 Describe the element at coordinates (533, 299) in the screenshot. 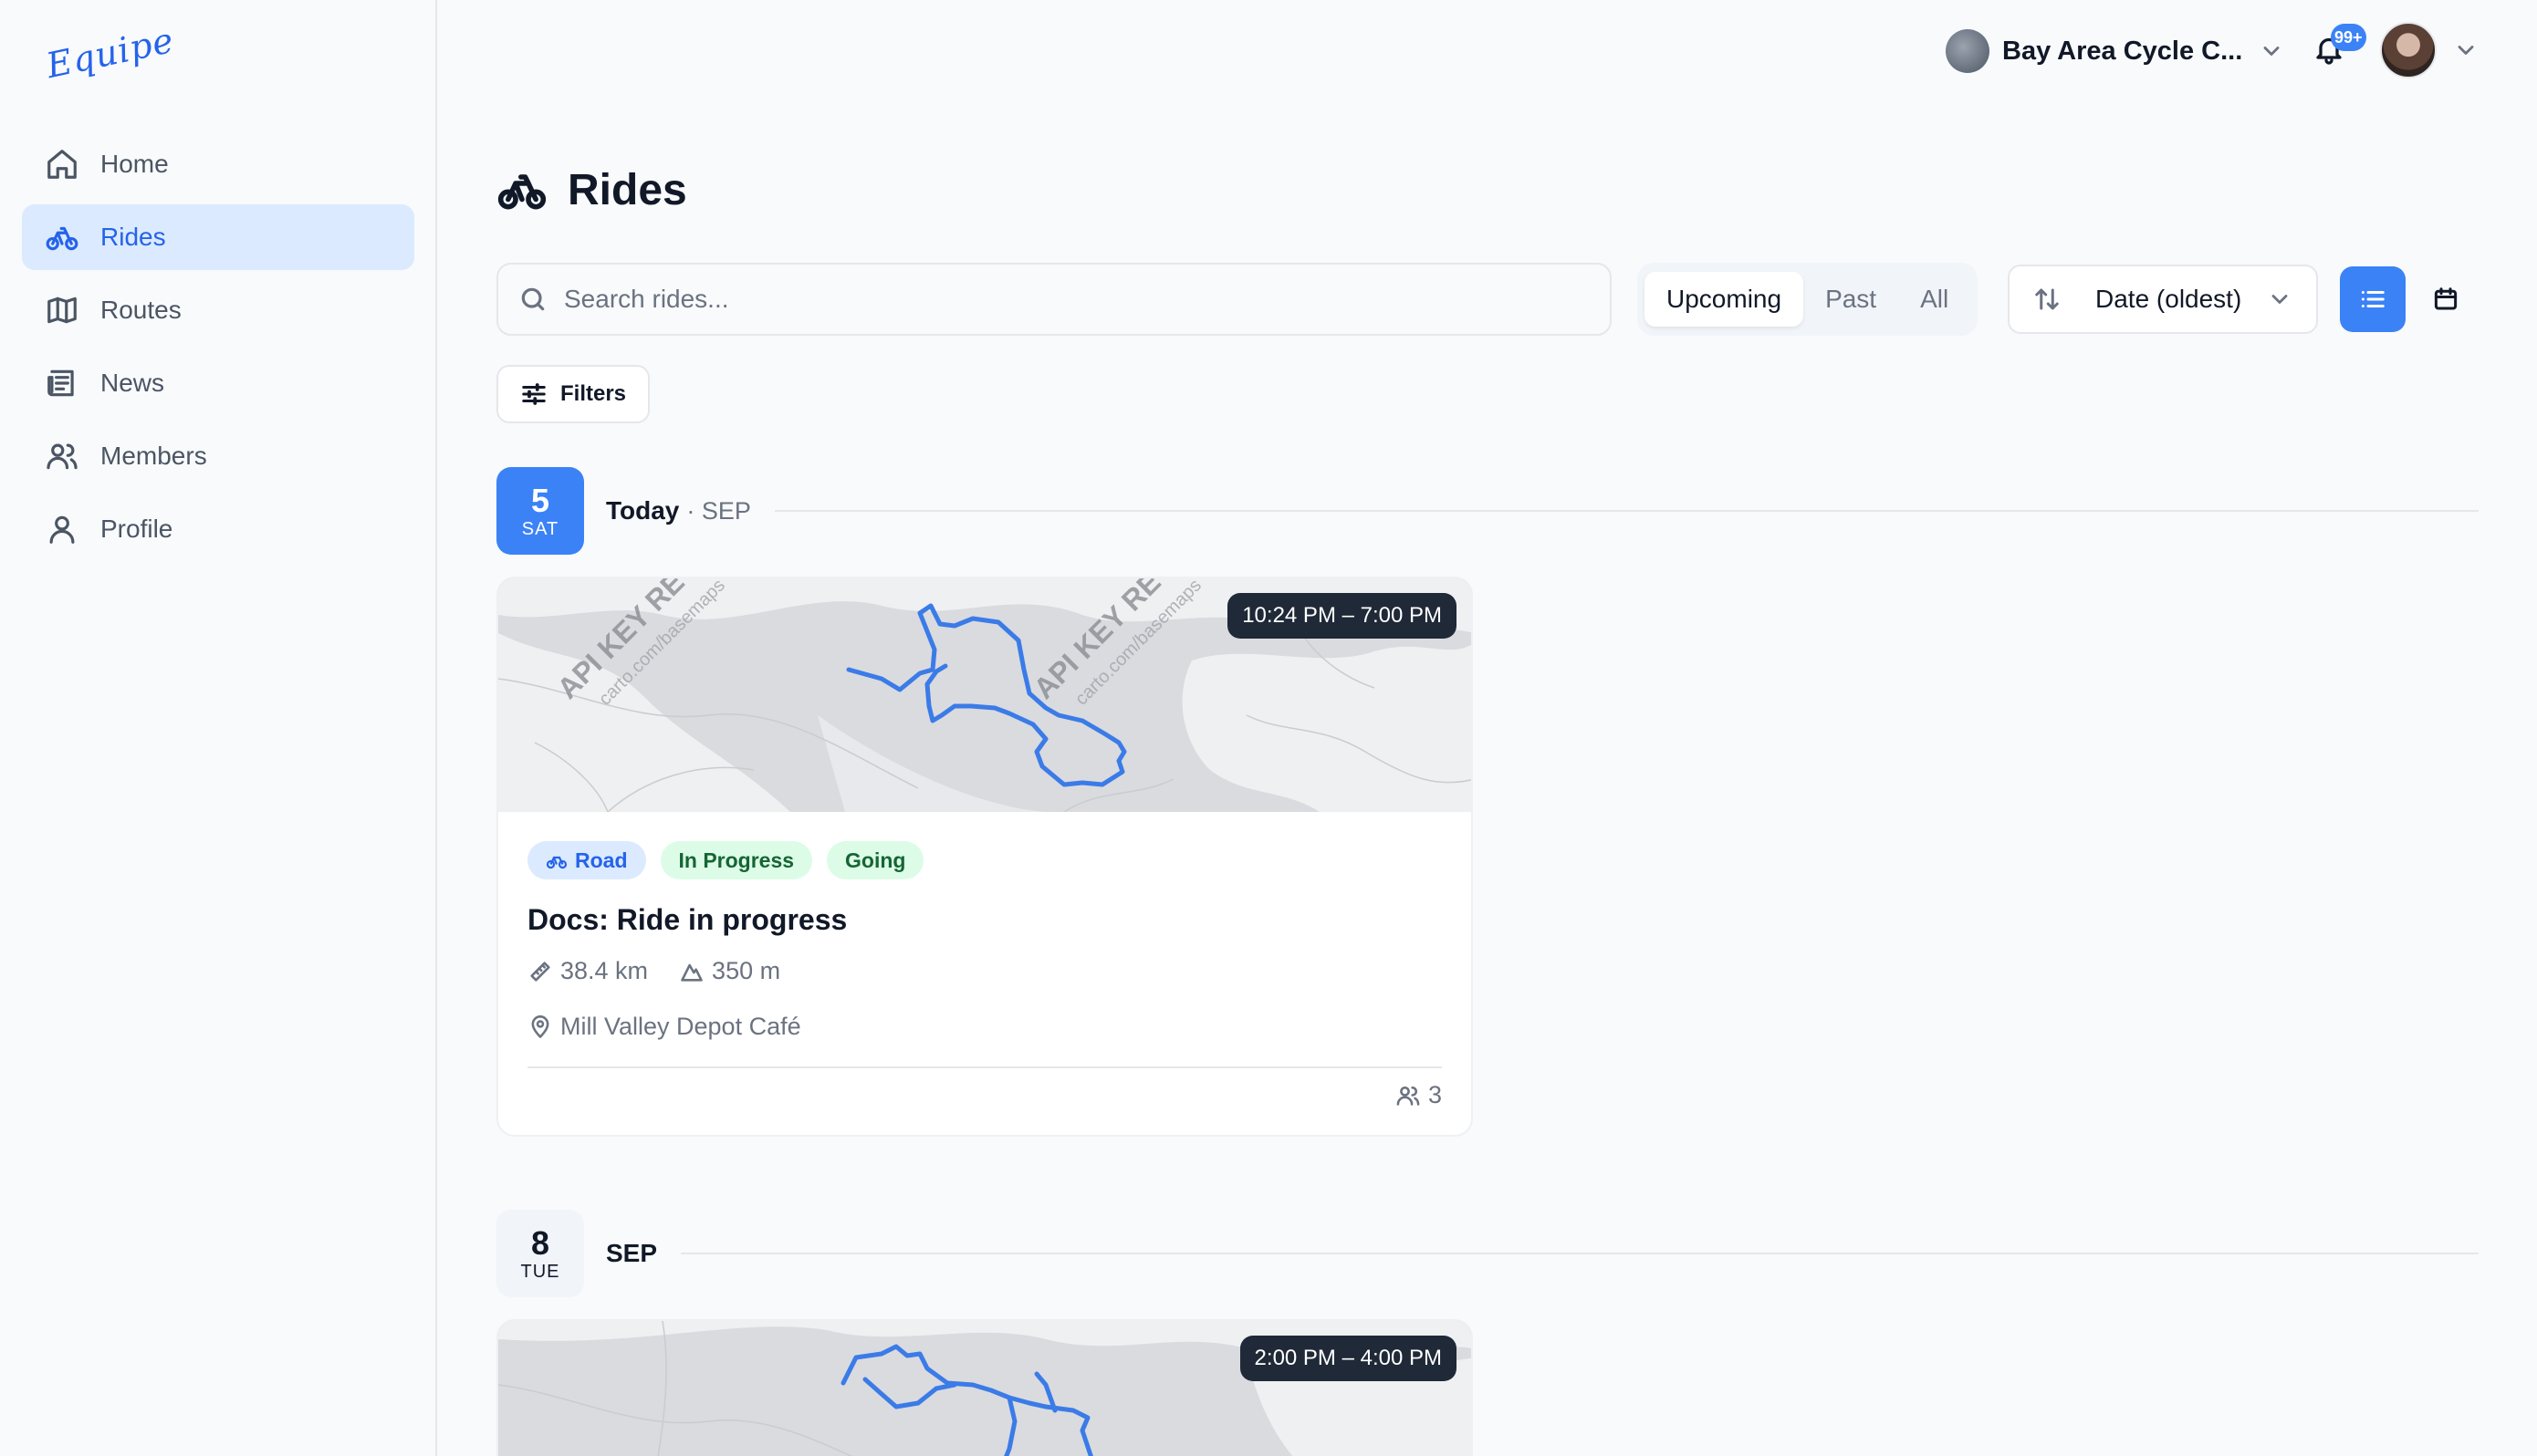

I see `search-icon` at that location.